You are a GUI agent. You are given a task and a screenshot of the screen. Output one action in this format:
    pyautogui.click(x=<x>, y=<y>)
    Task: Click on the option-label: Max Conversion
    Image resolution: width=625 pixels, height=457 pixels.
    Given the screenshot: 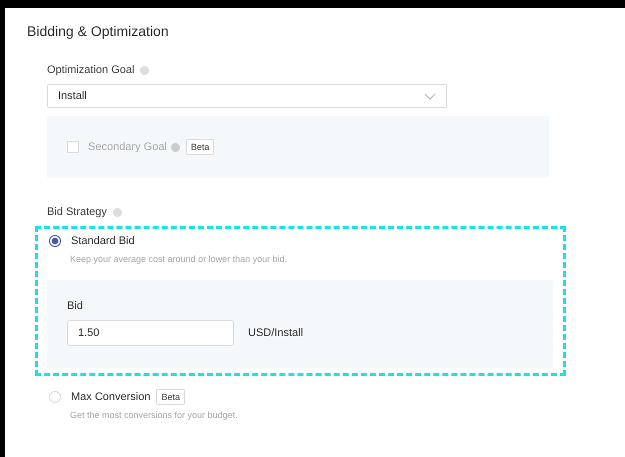 What is the action you would take?
    pyautogui.click(x=110, y=397)
    